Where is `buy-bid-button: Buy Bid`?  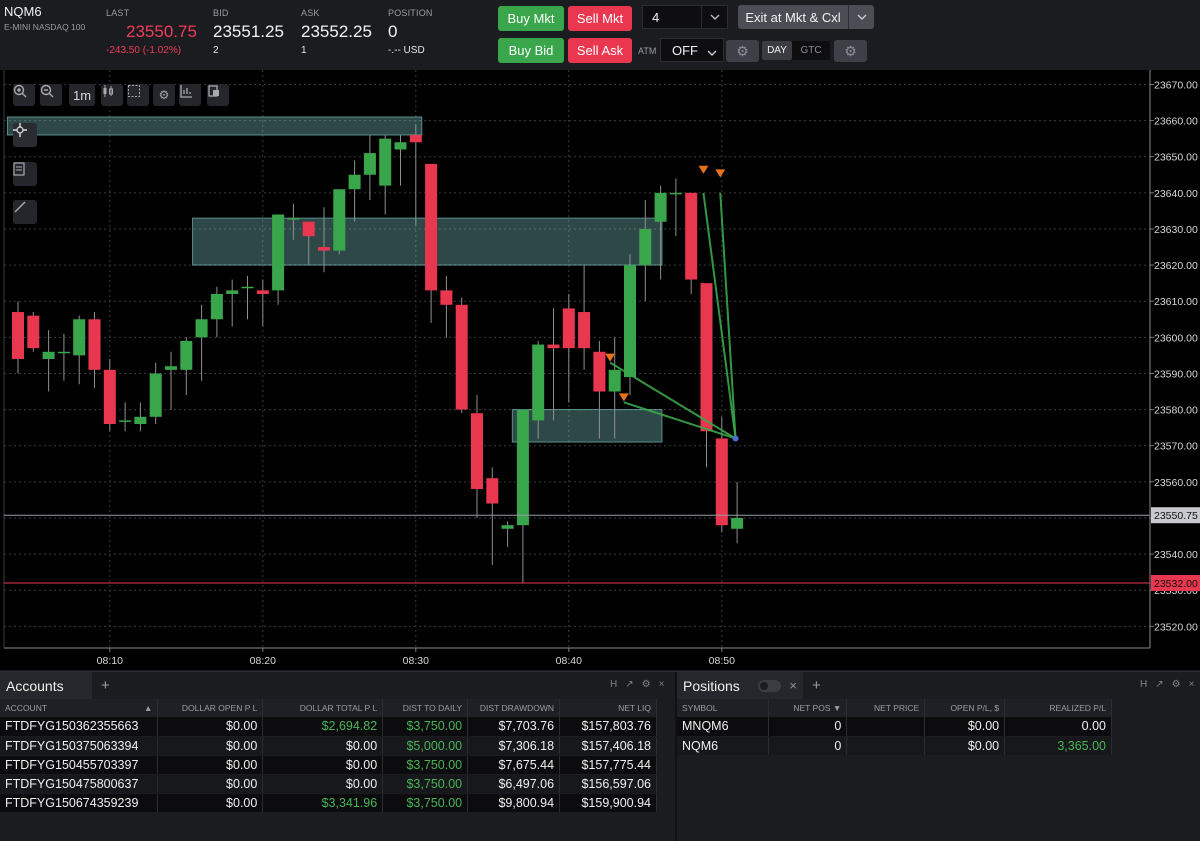
buy-bid-button: Buy Bid is located at coordinates (531, 50).